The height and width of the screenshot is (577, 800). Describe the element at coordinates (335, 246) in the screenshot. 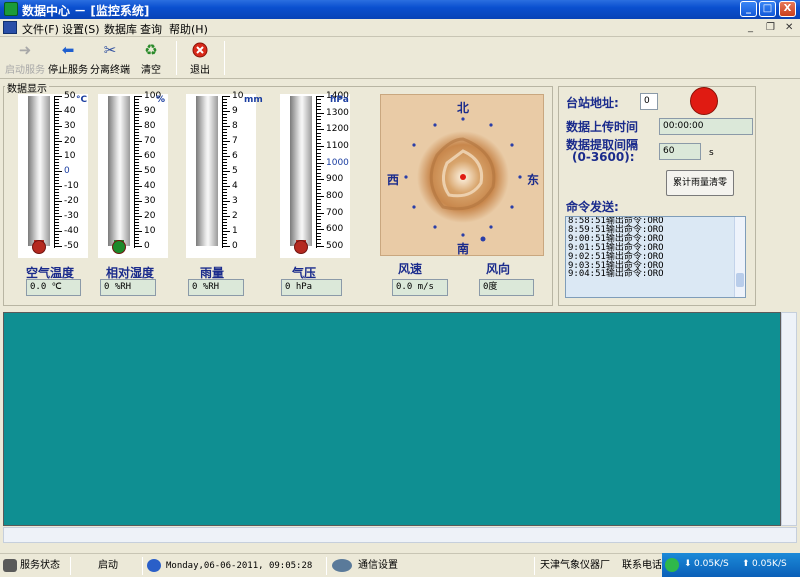

I see `tick-label: 500` at that location.